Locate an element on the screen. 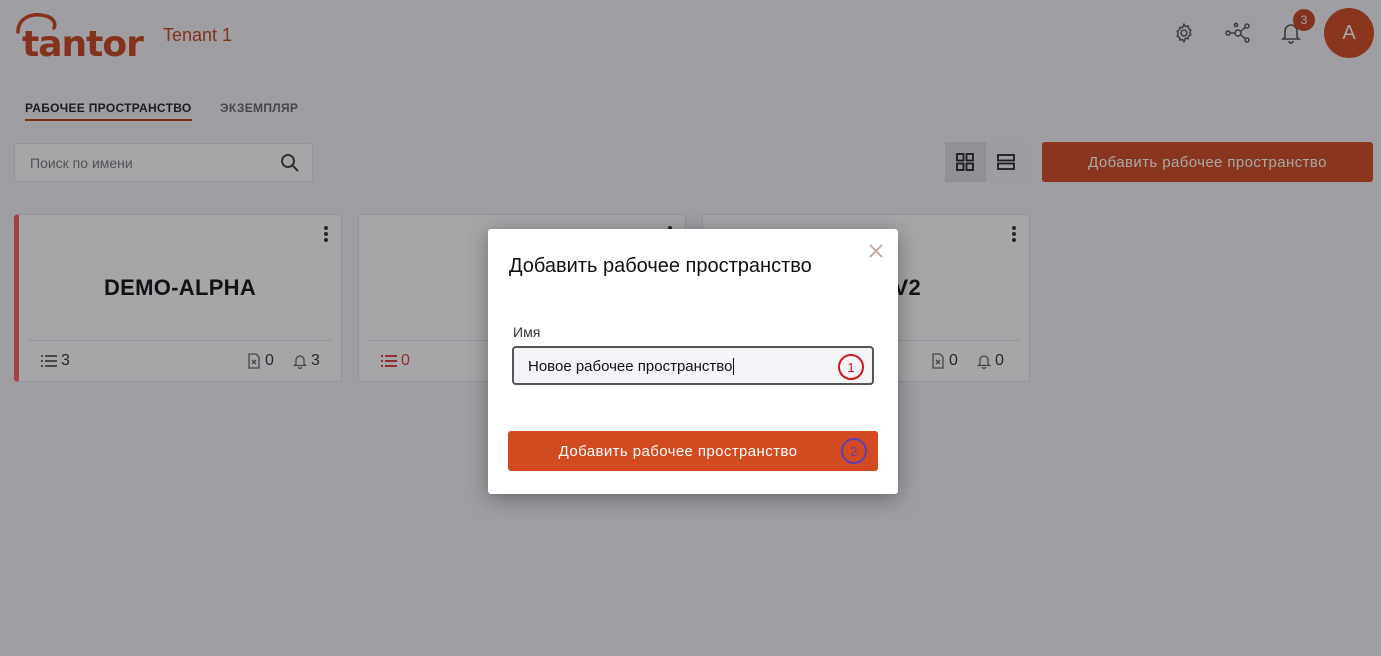 This screenshot has height=656, width=1381. step-marker-1: 1 is located at coordinates (851, 367).